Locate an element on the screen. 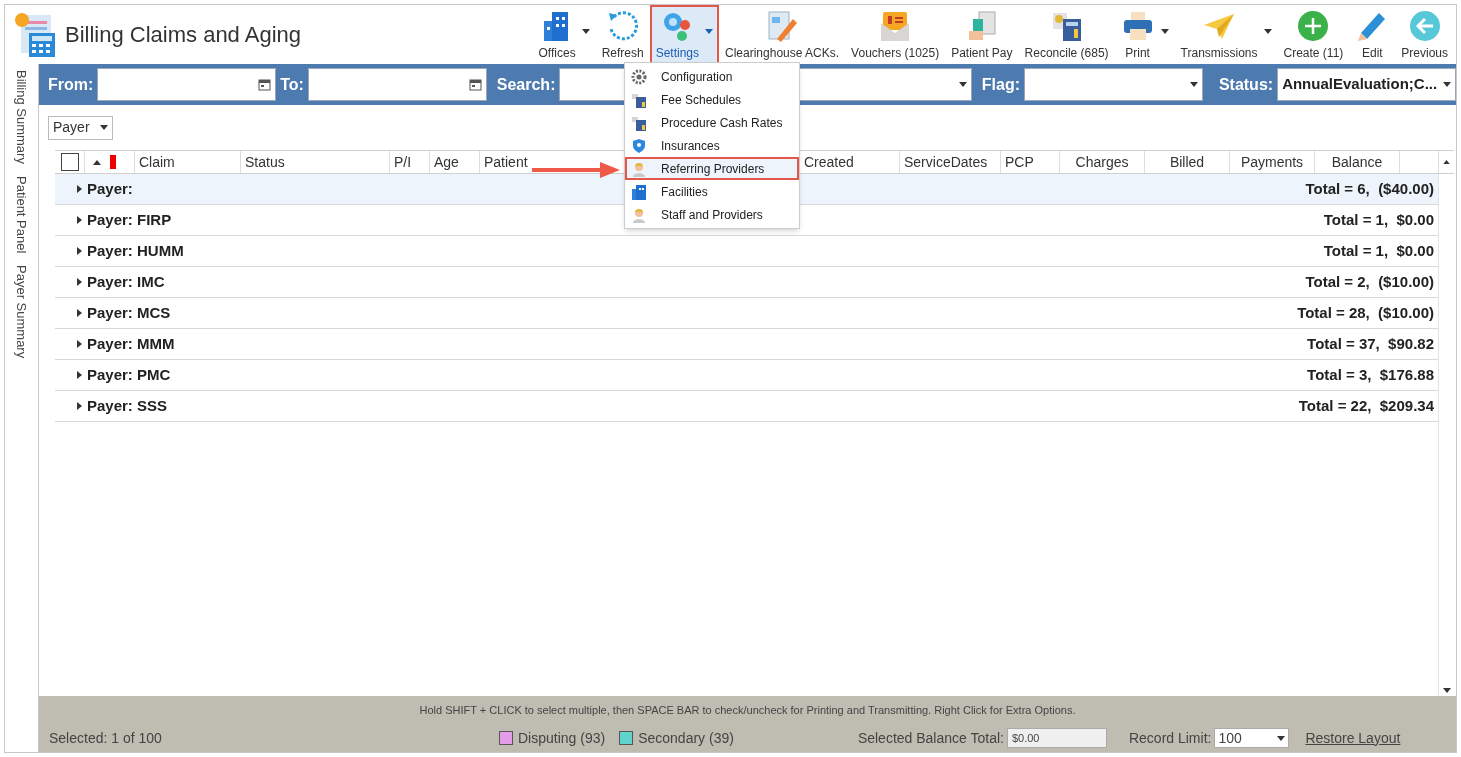 The width and height of the screenshot is (1461, 757). legend-label: Disputing (93) is located at coordinates (562, 738).